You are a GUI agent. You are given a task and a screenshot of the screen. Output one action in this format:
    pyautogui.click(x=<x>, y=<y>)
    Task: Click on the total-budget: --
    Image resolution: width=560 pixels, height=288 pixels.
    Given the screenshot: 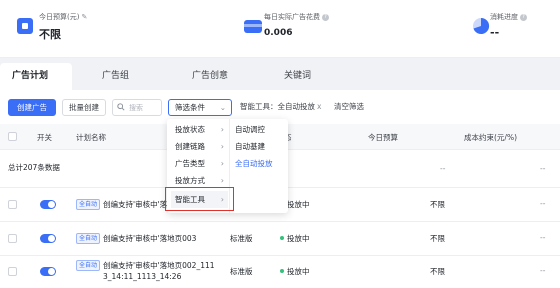 What is the action you would take?
    pyautogui.click(x=443, y=168)
    